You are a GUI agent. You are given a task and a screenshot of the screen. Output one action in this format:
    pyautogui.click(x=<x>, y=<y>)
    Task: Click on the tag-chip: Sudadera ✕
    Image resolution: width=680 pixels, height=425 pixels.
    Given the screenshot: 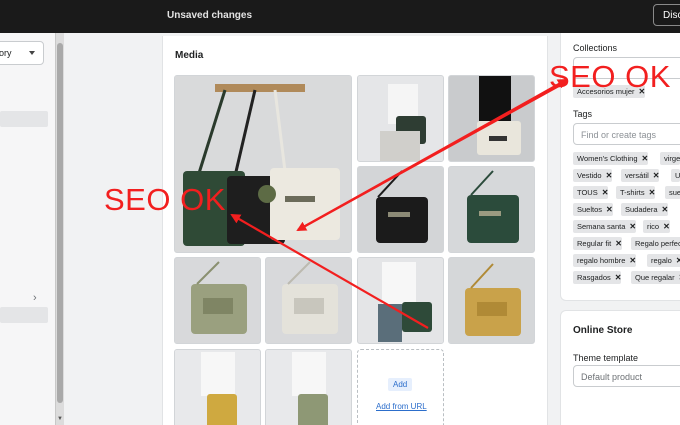 What is the action you would take?
    pyautogui.click(x=645, y=209)
    